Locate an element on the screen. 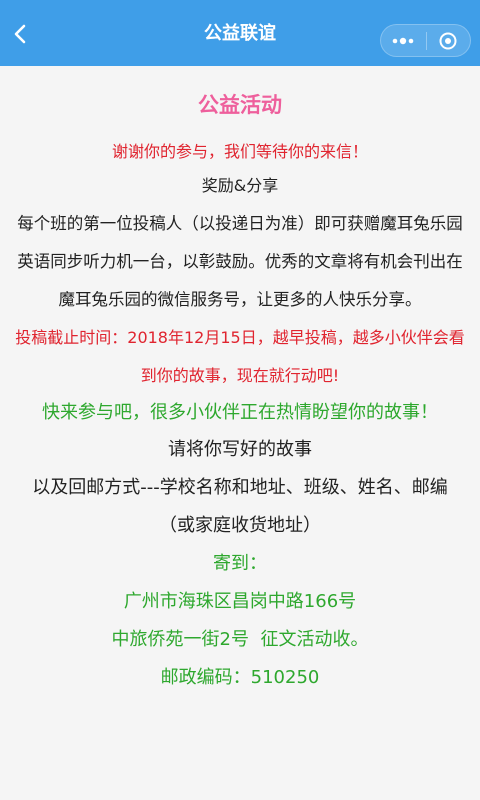 The width and height of the screenshot is (480, 800). address-line-2: 中旅侨苑一街2号 征文活动收。 is located at coordinates (240, 639).